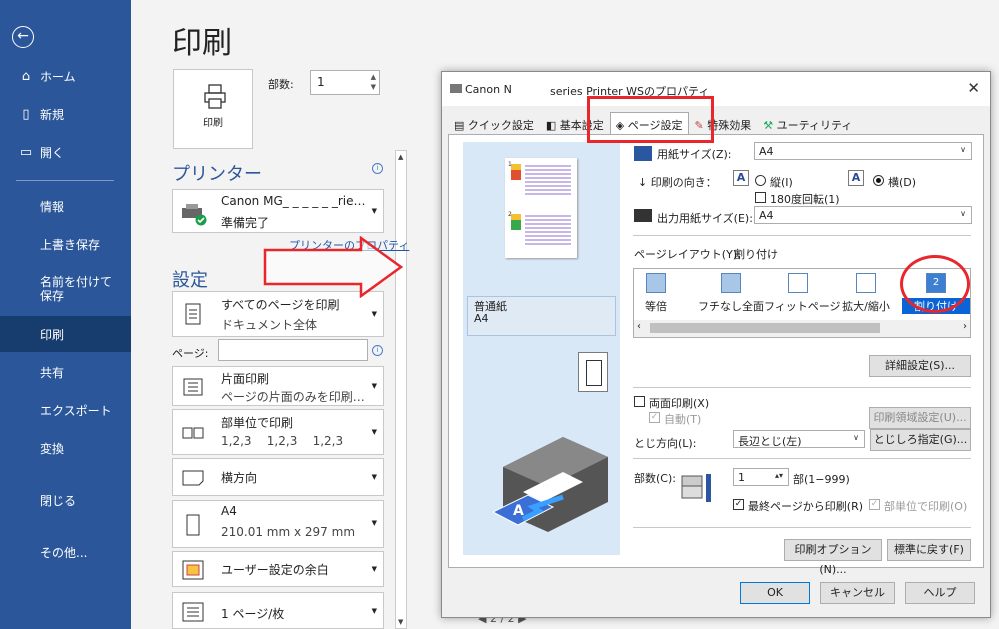 The image size is (999, 629). I want to click on page-layout-label: ページレイアウト(Y):, so click(687, 254).